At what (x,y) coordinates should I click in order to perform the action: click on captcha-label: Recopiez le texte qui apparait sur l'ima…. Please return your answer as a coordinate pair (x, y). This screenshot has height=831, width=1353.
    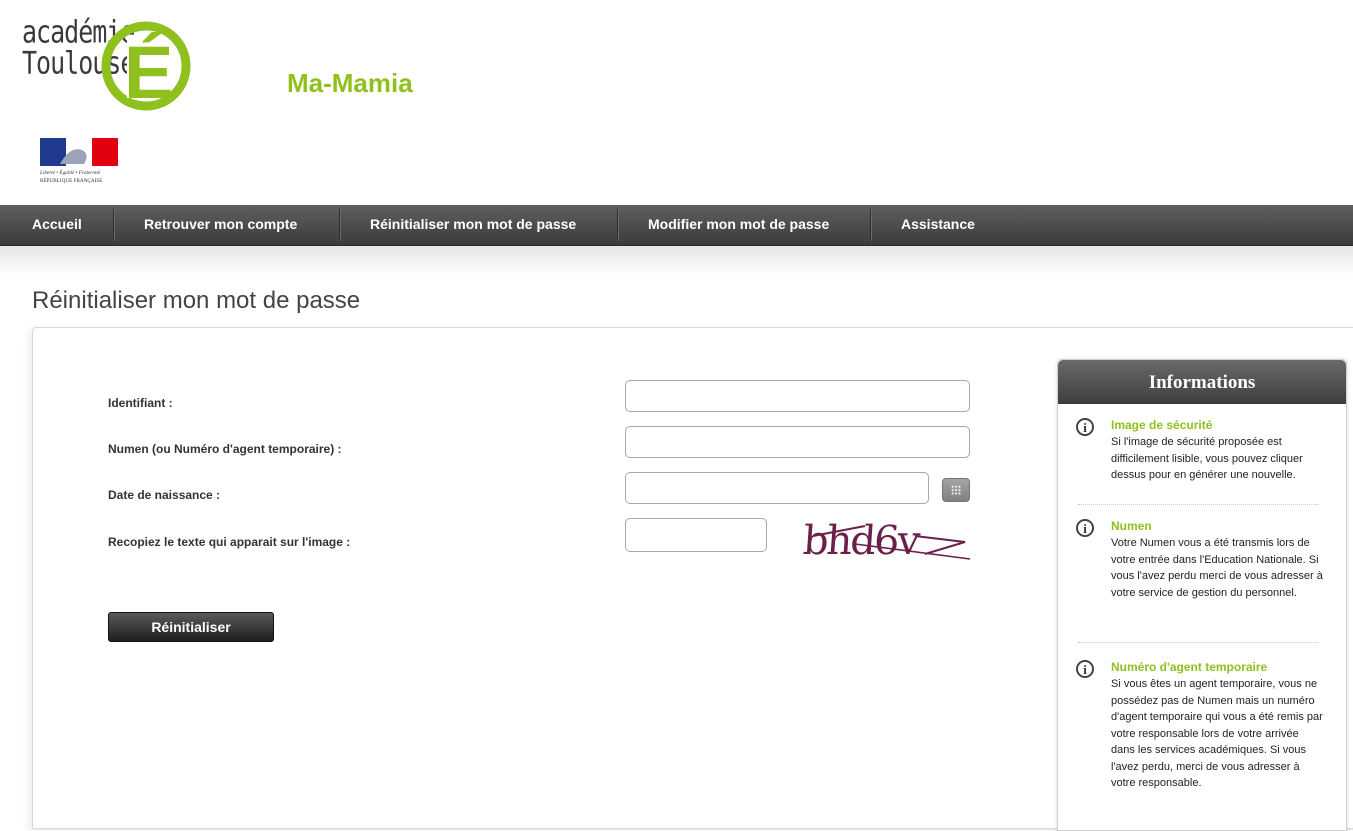
    Looking at the image, I should click on (229, 542).